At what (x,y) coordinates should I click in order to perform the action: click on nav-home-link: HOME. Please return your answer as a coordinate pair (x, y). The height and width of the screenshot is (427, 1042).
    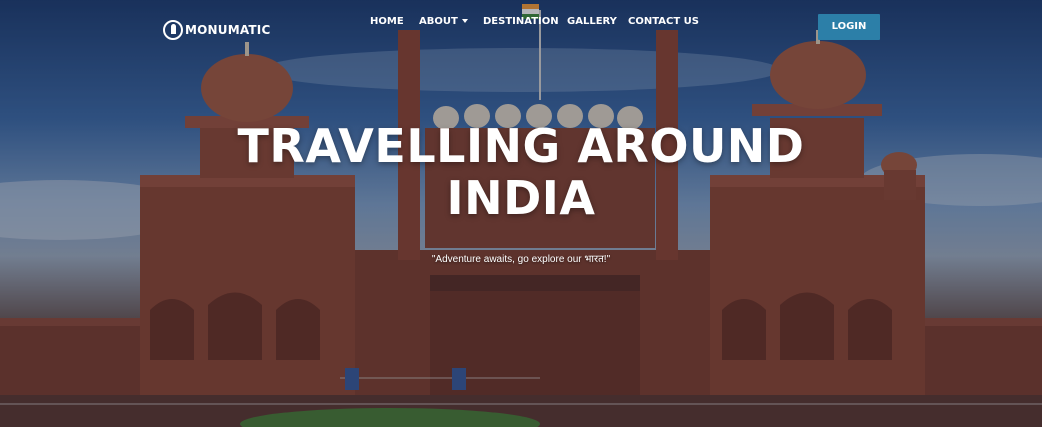
    Looking at the image, I should click on (387, 21).